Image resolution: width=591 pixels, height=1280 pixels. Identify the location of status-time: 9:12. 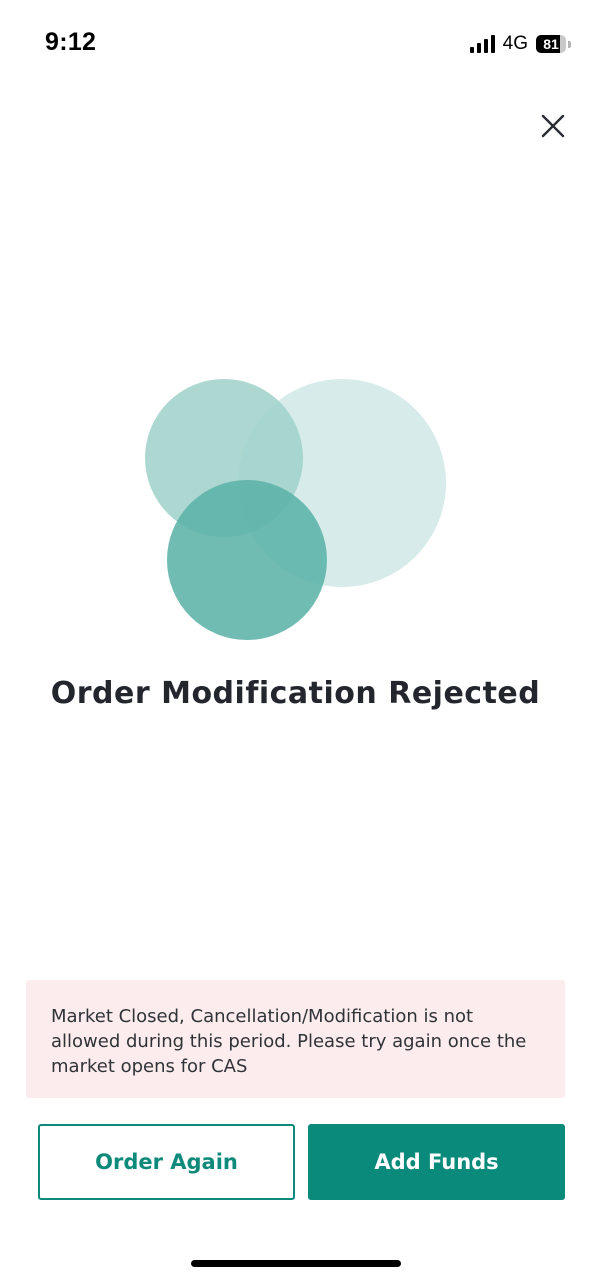
(71, 42).